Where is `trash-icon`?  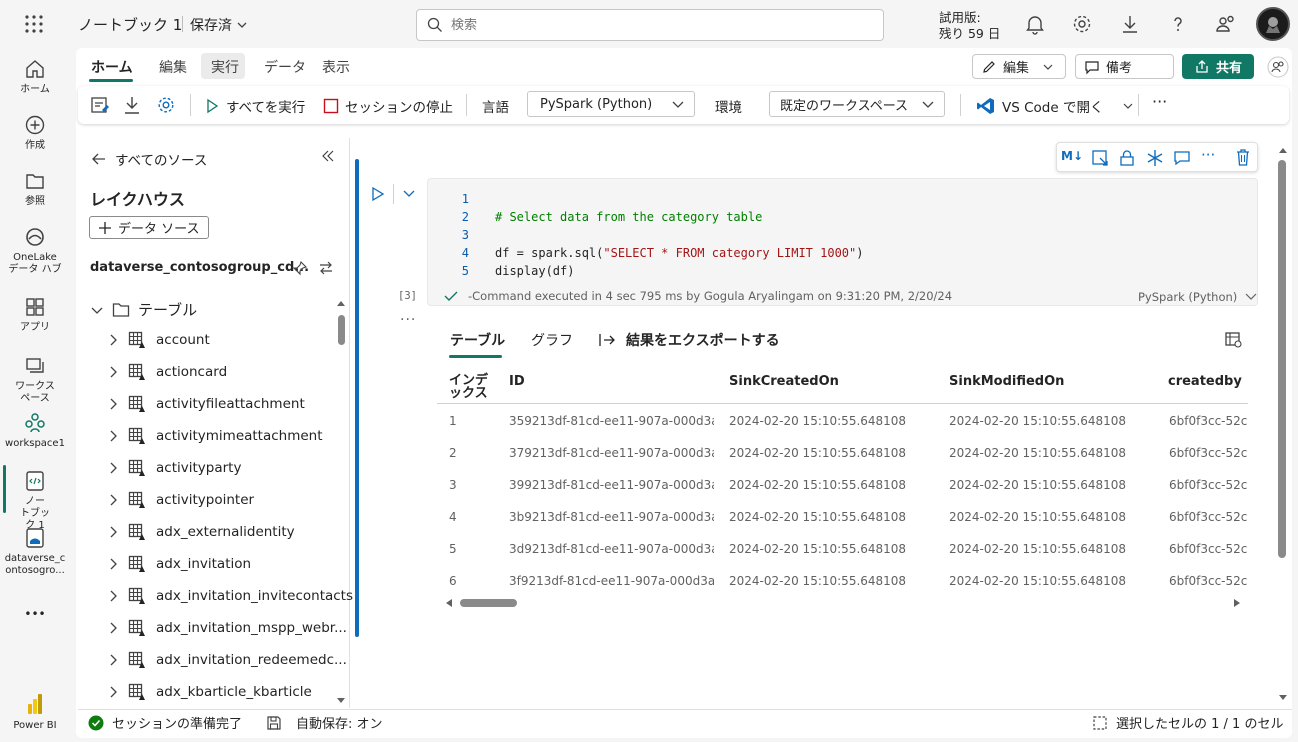 trash-icon is located at coordinates (1243, 157).